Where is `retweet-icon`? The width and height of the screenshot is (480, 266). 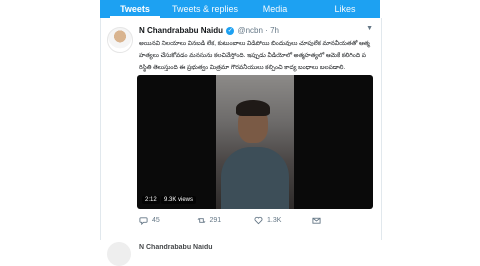 retweet-icon is located at coordinates (201, 220).